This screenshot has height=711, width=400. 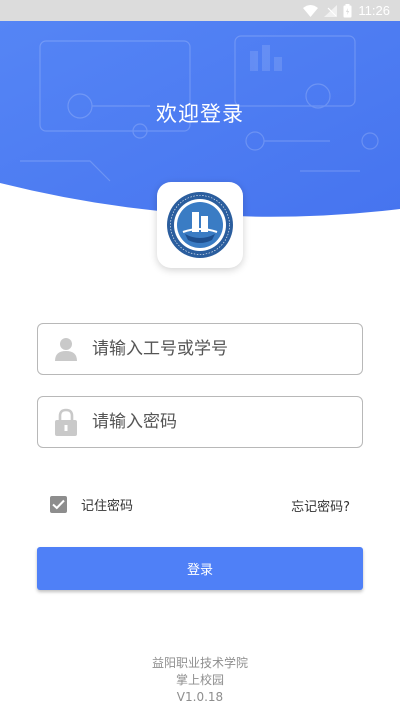 I want to click on footer-school-name: 益阳职业技术学院, so click(x=199, y=663).